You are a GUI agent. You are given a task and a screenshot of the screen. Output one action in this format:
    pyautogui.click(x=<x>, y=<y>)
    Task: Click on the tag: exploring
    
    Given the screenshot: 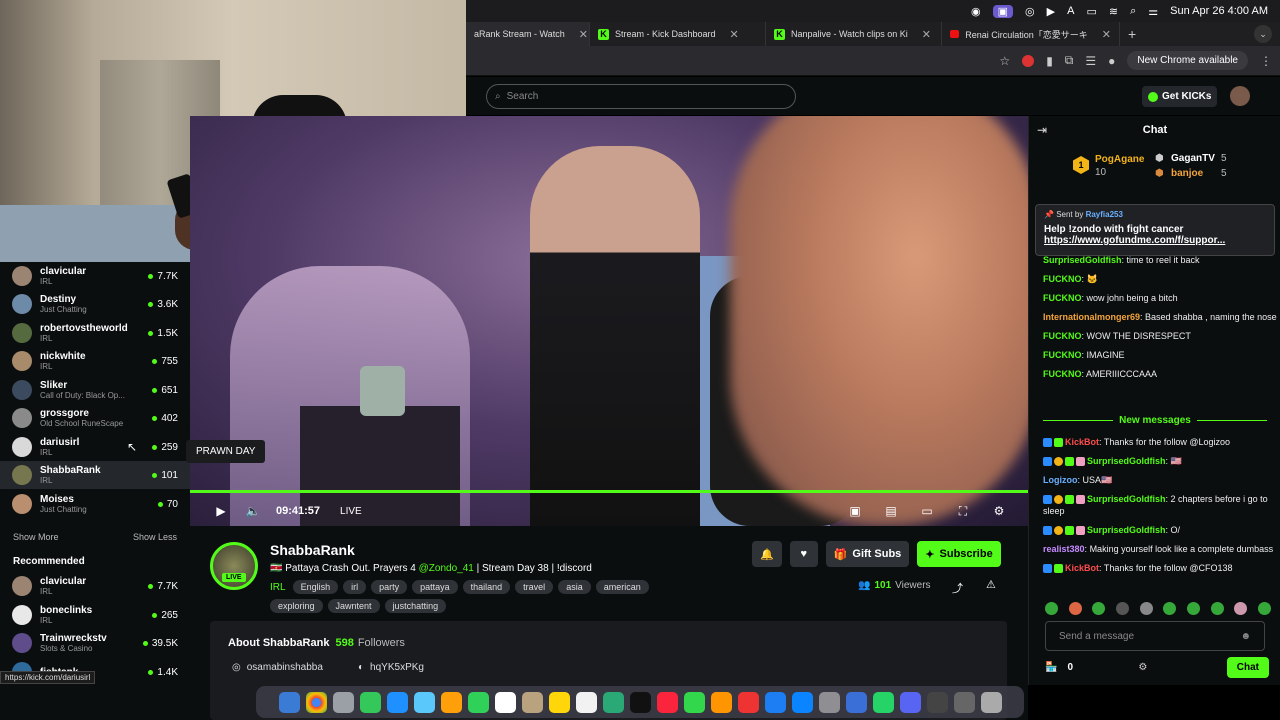 What is the action you would take?
    pyautogui.click(x=296, y=606)
    